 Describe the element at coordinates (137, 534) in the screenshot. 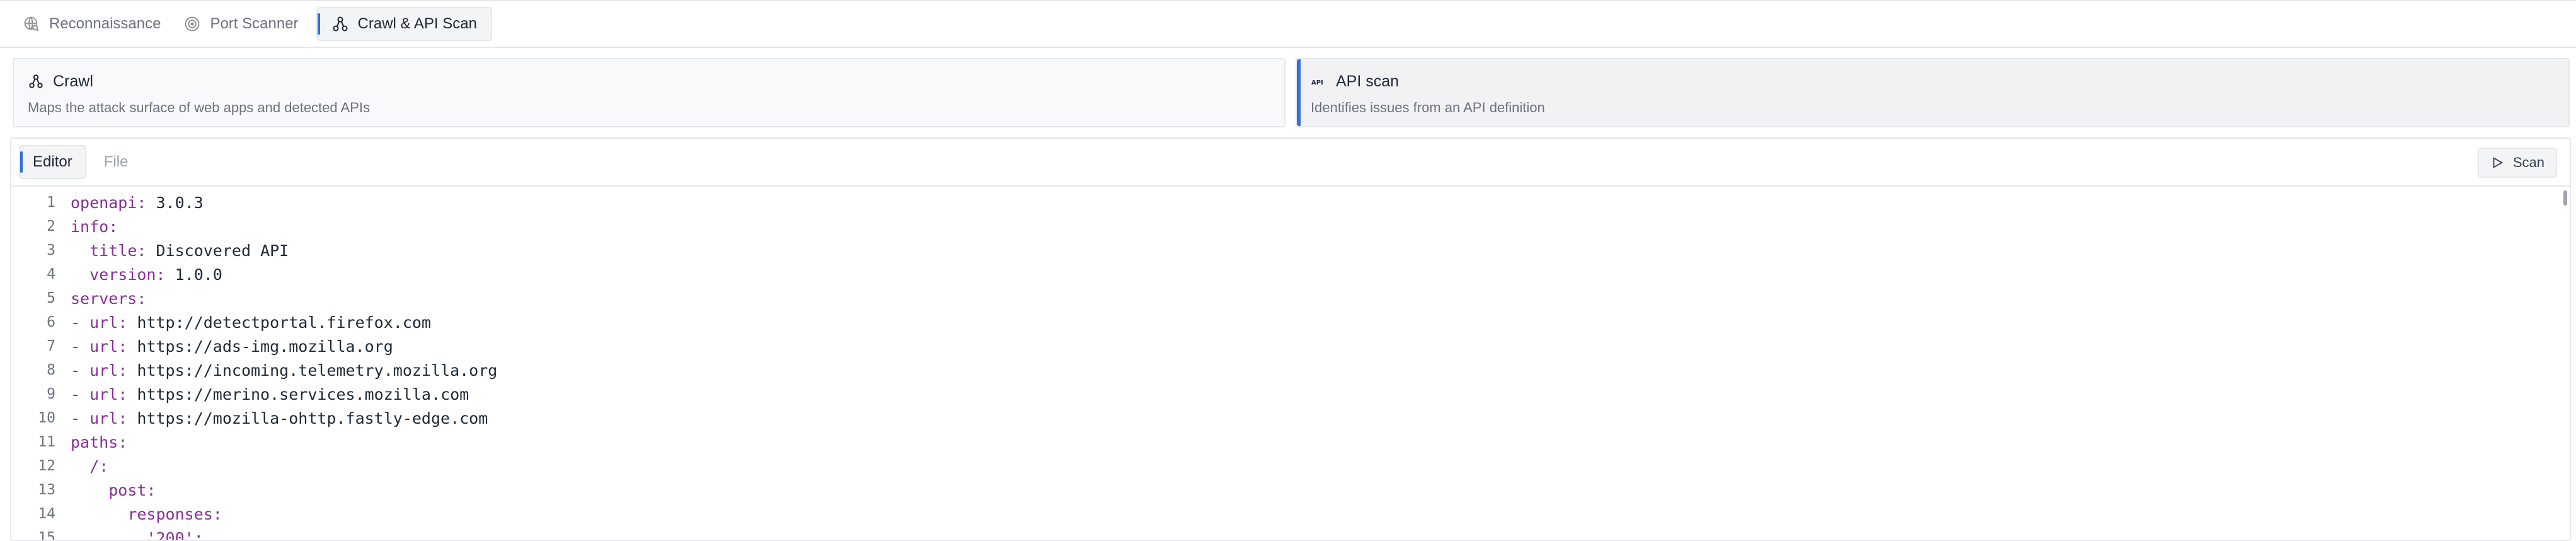

I see `code-content: '200':` at that location.